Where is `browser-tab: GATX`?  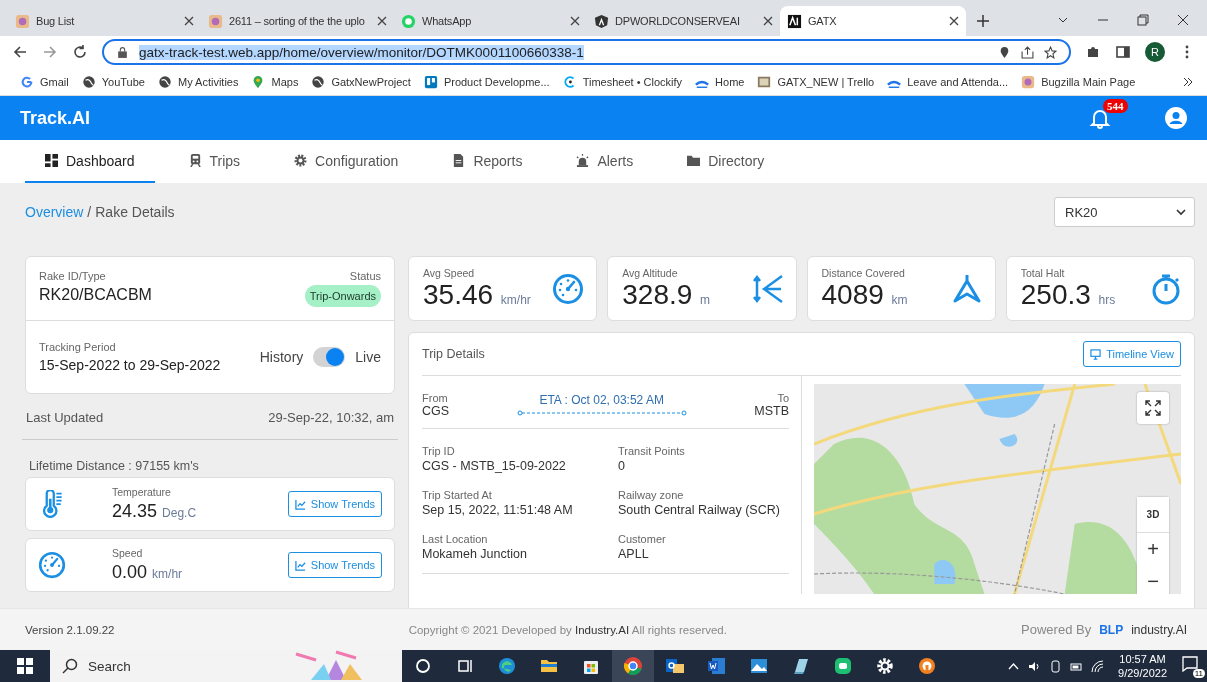
browser-tab: GATX is located at coordinates (873, 21).